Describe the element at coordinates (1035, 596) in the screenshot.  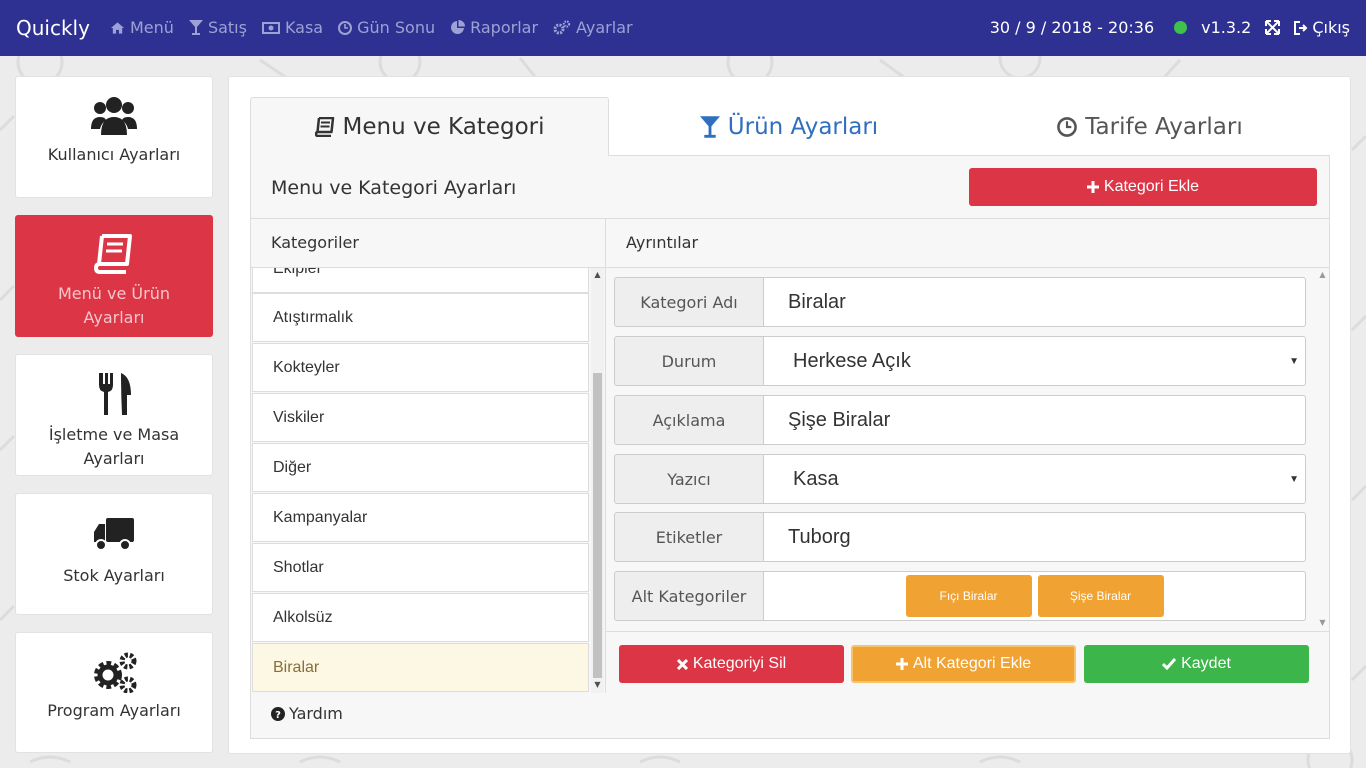
I see `subcategory-list: Fıçı Biralar Şişe Biralar` at that location.